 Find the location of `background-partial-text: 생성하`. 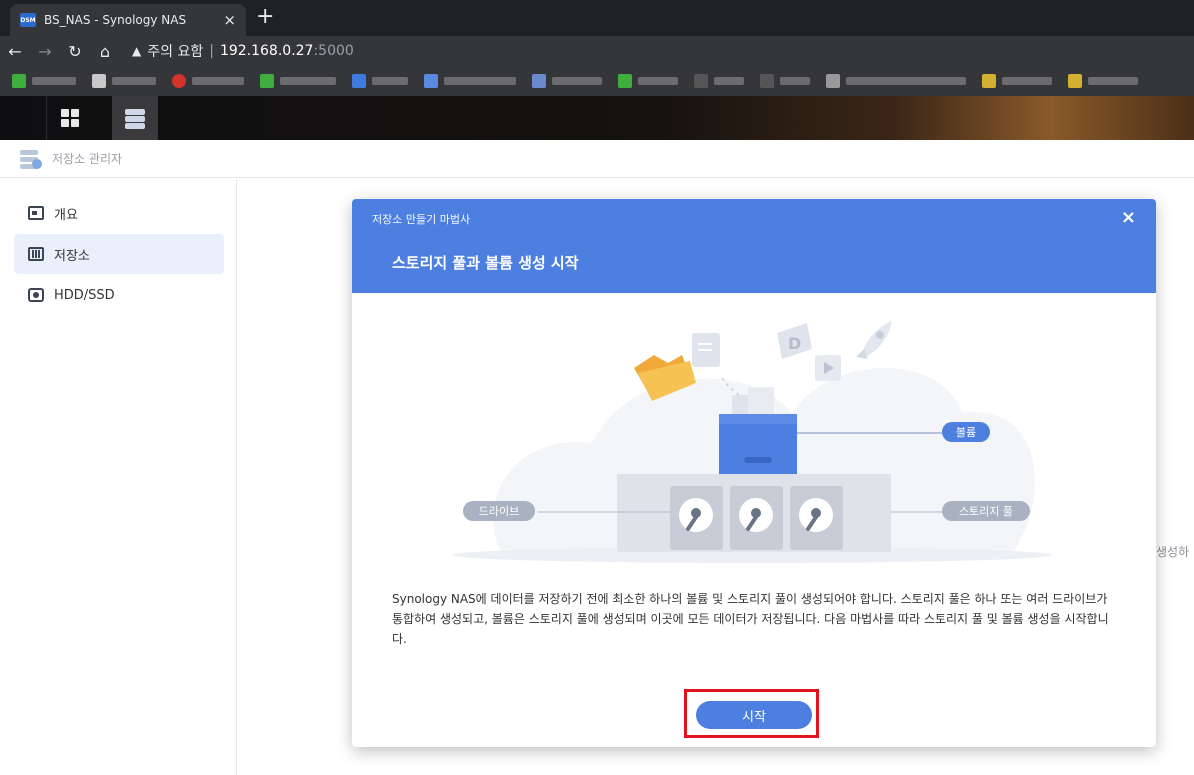

background-partial-text: 생성하 is located at coordinates (1173, 552).